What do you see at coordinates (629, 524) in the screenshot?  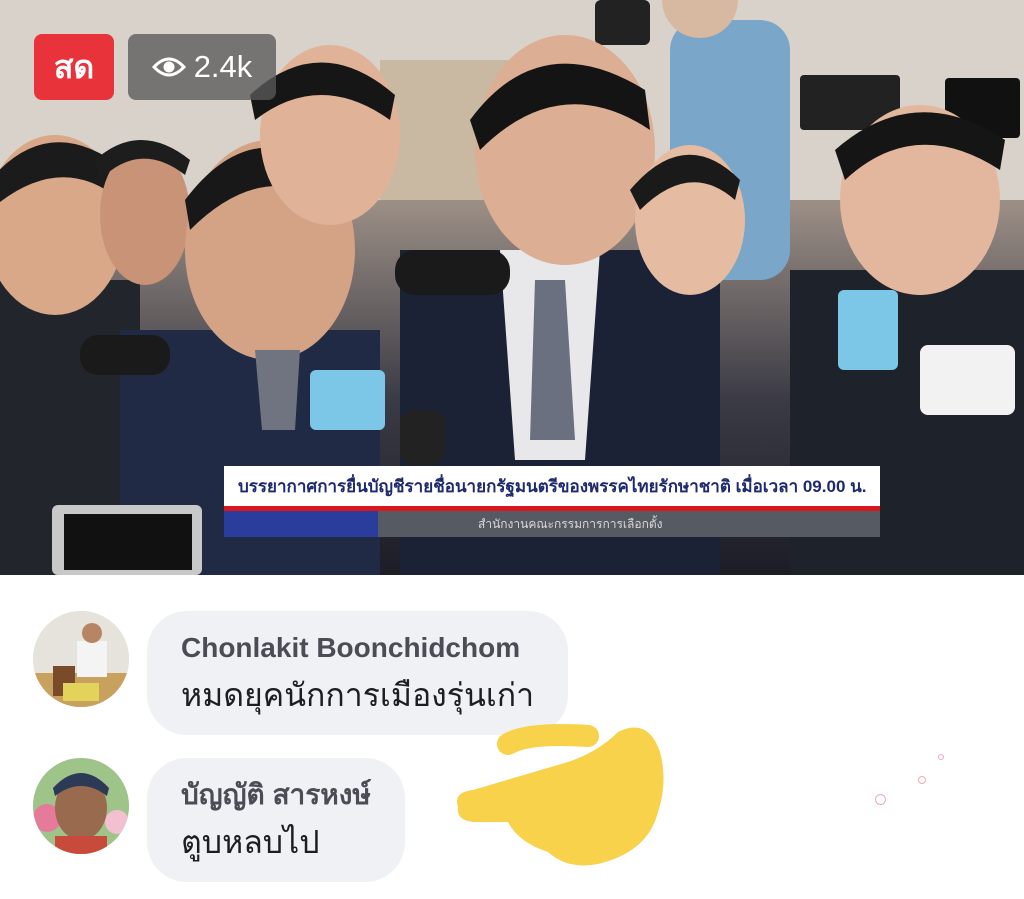 I see `ticker-subline: สำนักงานคณะกรรมการการเลือกตั้ง` at bounding box center [629, 524].